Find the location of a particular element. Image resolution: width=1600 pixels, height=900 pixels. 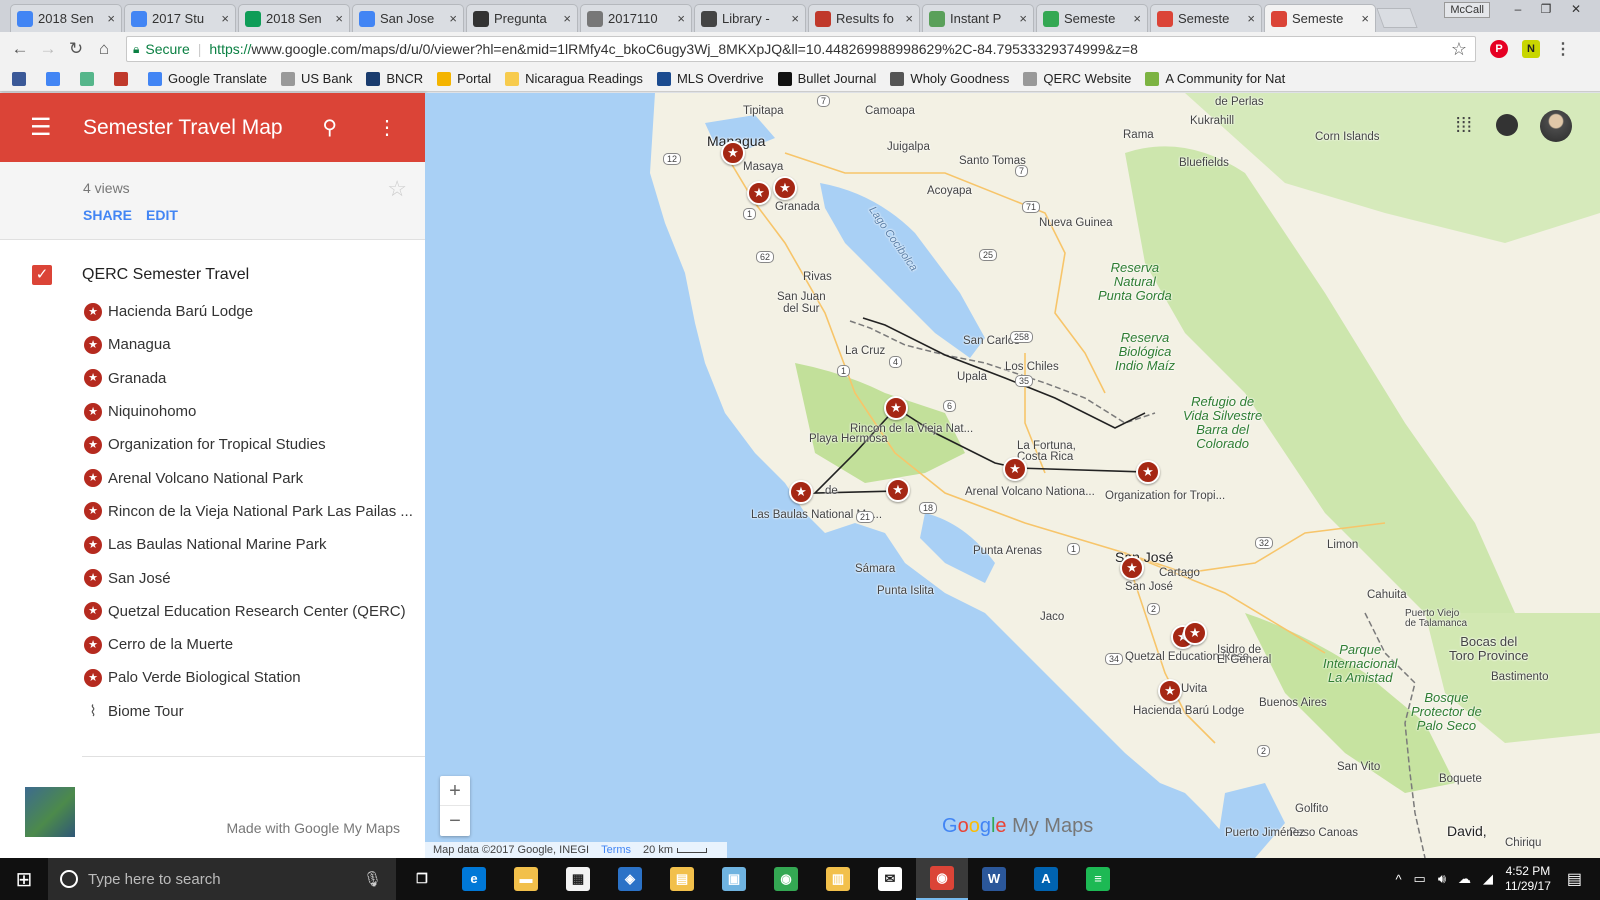

browser-tab: San Jose × is located at coordinates (408, 18).